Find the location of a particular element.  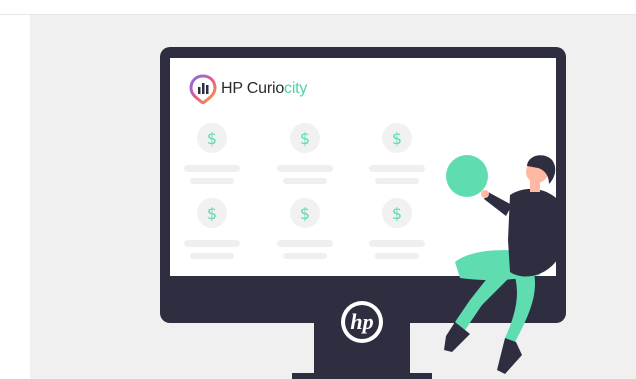

hp-logo: hp is located at coordinates (362, 322).